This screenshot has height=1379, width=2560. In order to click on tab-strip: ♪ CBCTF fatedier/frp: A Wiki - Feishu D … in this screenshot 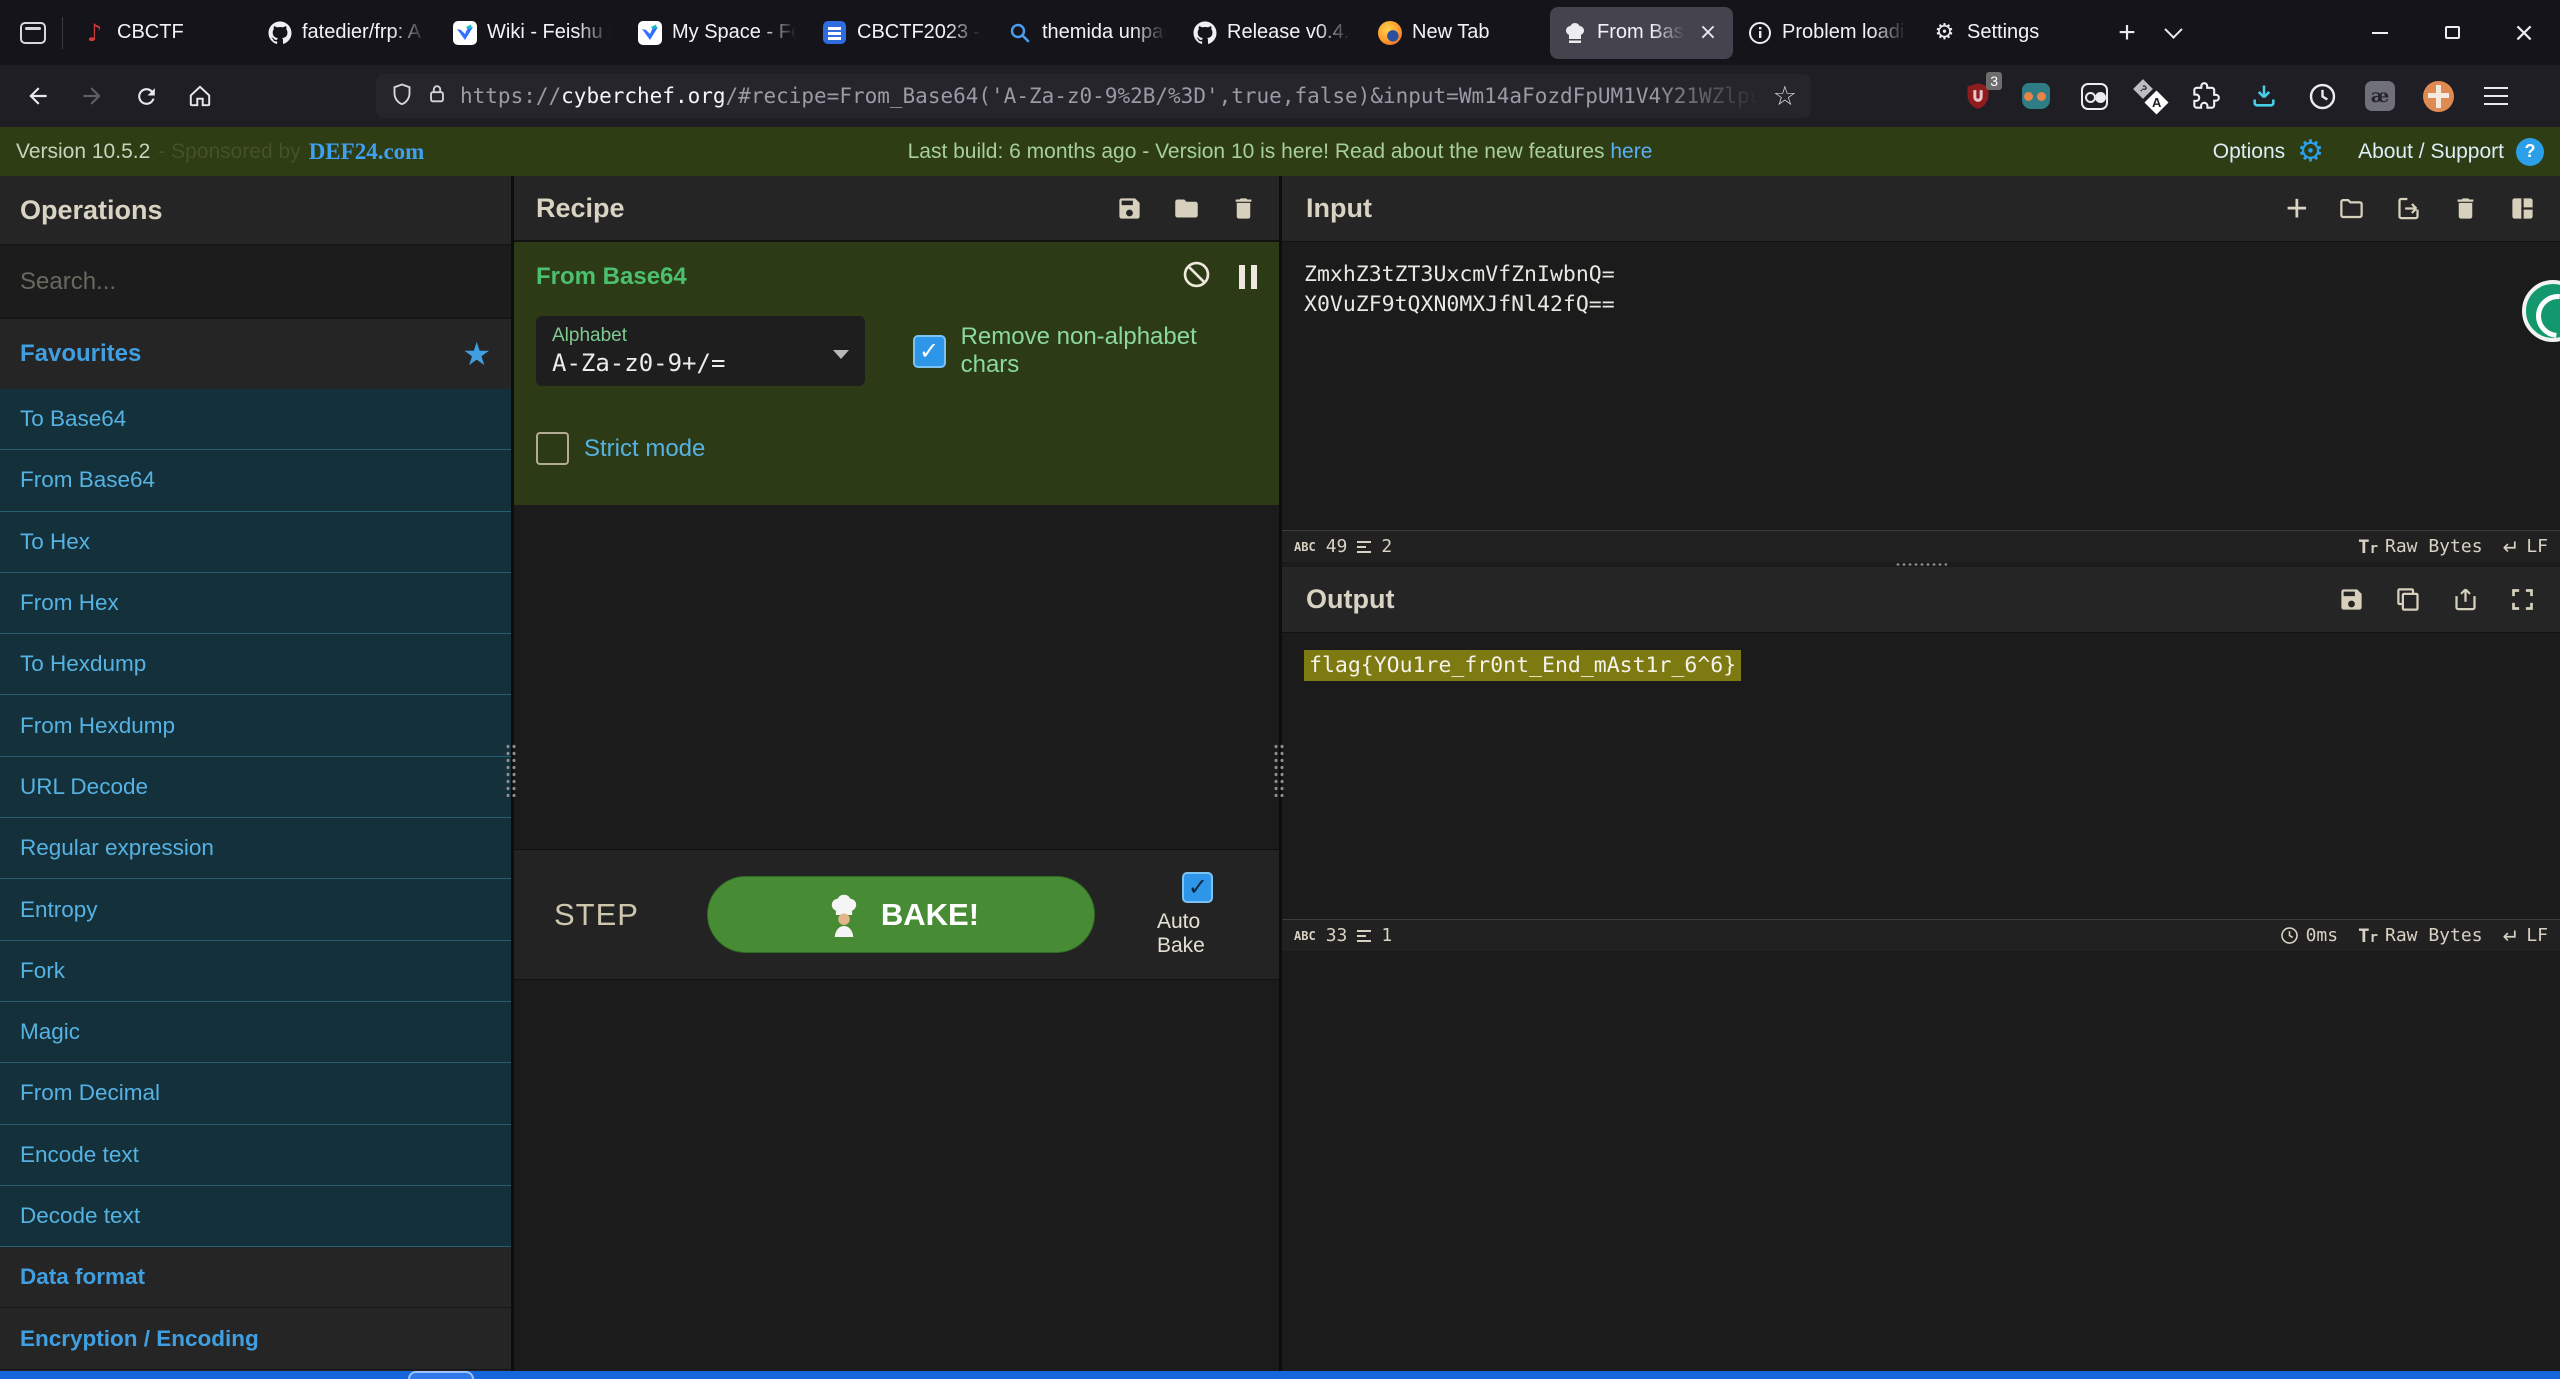, I will do `click(1086, 32)`.